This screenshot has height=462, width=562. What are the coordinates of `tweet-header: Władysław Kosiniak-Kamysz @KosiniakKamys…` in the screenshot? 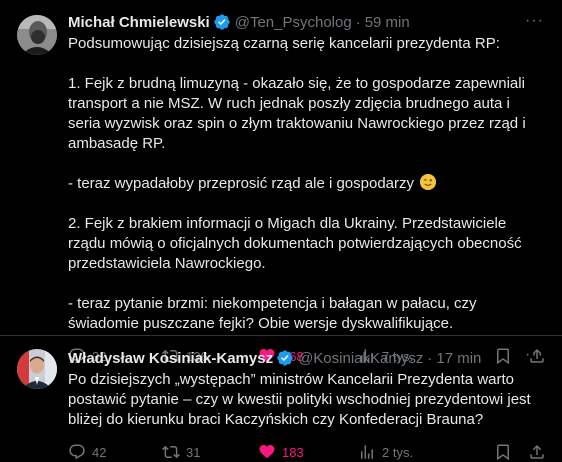 It's located at (307, 358).